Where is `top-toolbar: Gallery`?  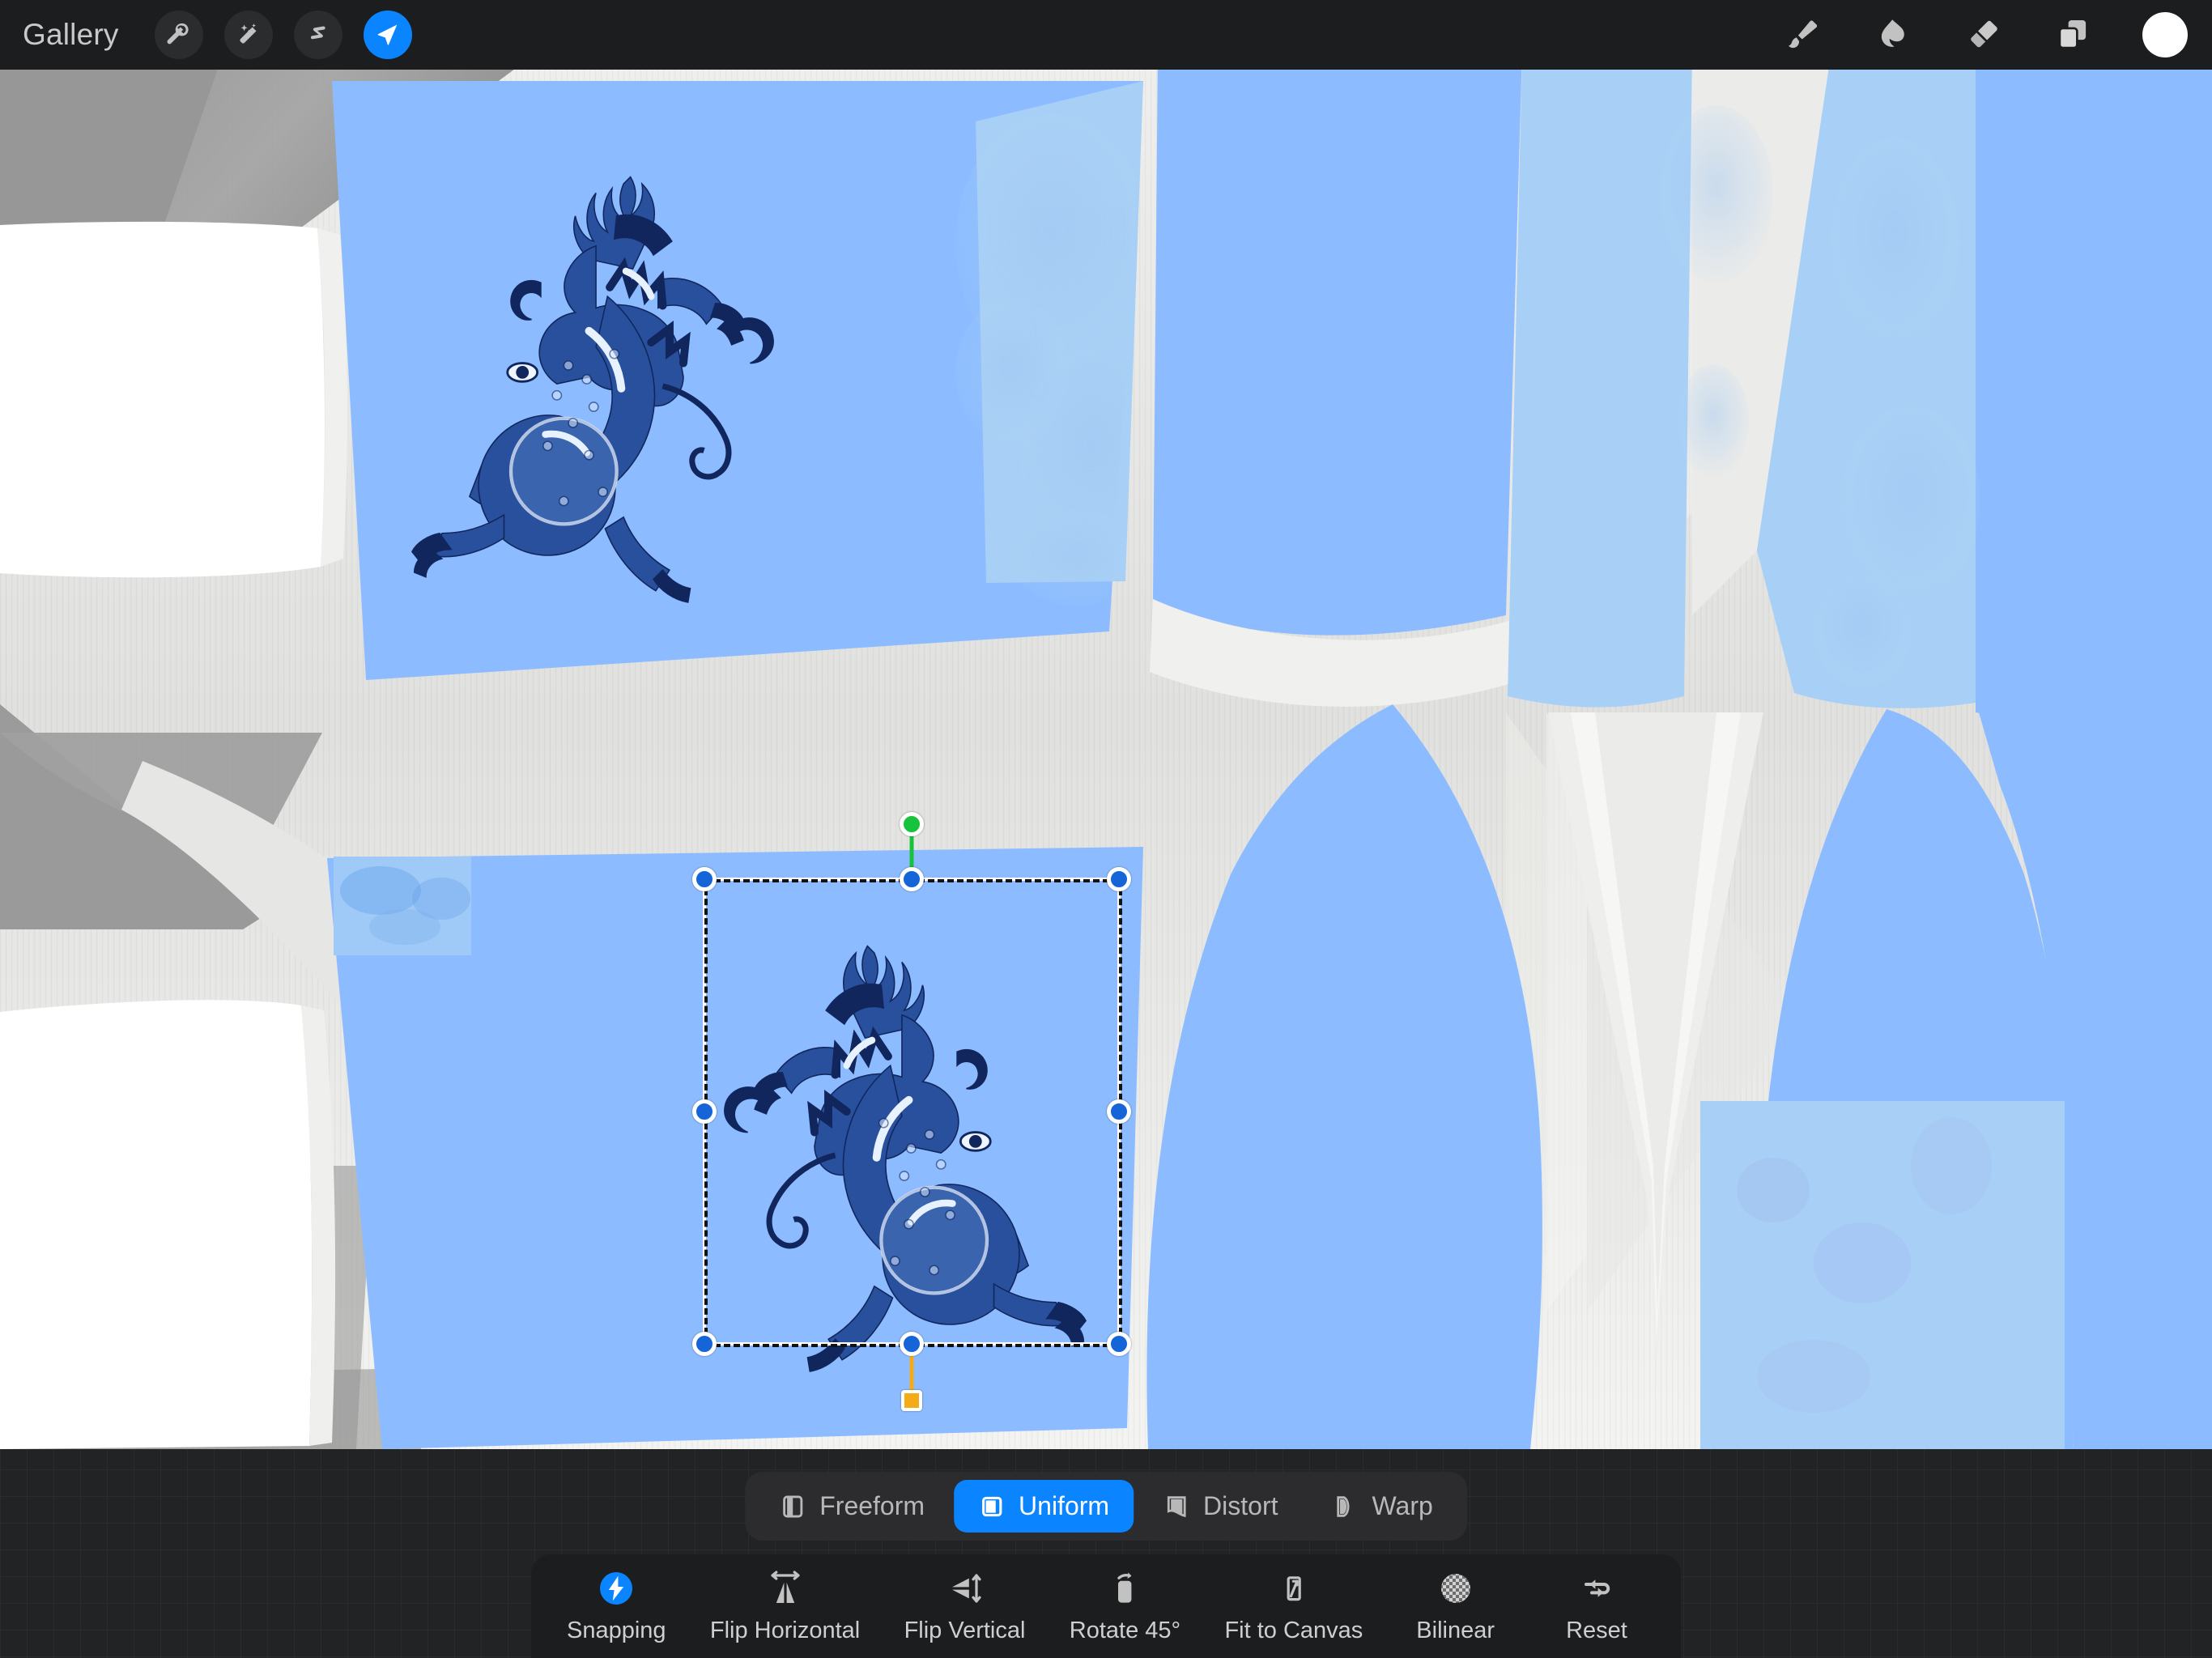 top-toolbar: Gallery is located at coordinates (1106, 35).